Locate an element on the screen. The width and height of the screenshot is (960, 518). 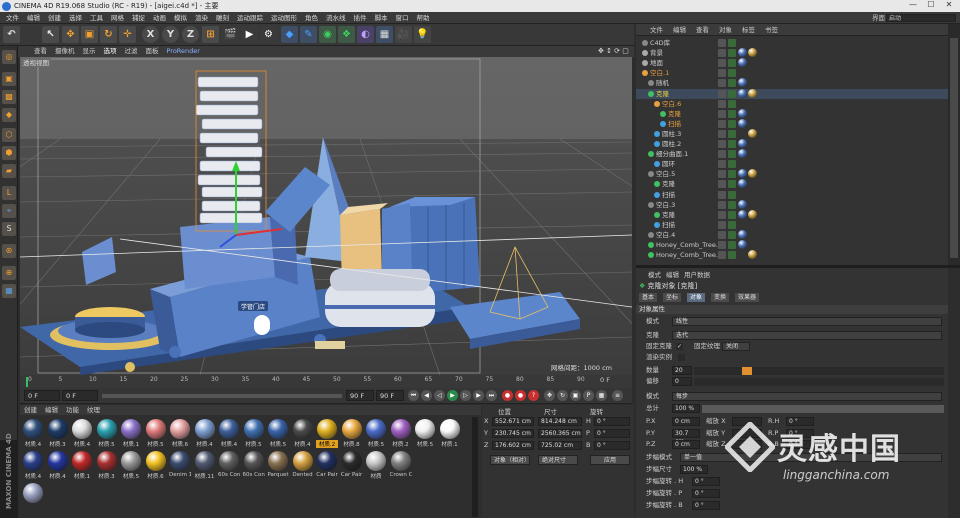
lock-workplane-icon: ⊕ is located at coordinates (9, 273).